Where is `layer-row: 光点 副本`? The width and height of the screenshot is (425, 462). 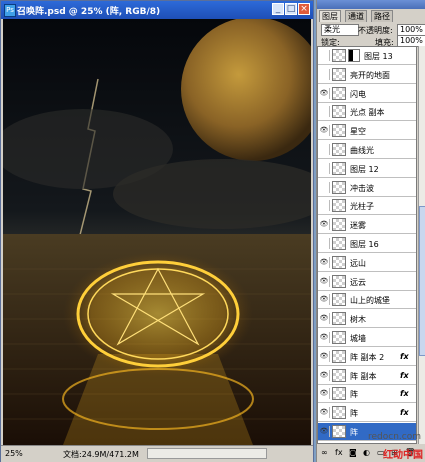
layer-row: 光点 副本 is located at coordinates (367, 112).